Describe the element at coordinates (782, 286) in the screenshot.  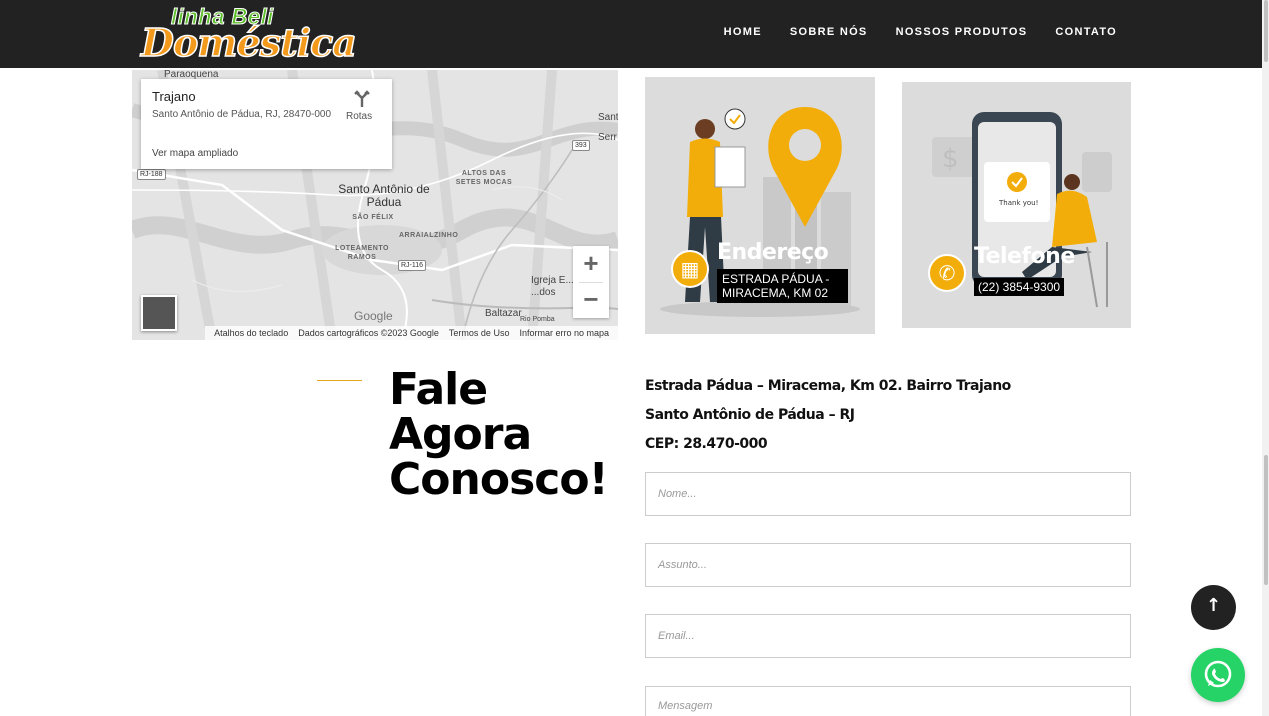
I see `address-card-text: ESTRADA PÁDUA - MIRACEMA, KM 02` at that location.